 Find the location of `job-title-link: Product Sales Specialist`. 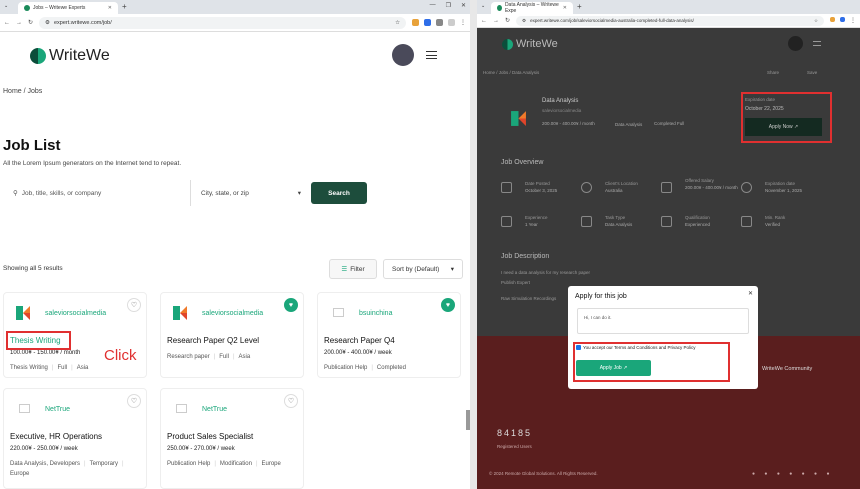

job-title-link: Product Sales Specialist is located at coordinates (210, 436).